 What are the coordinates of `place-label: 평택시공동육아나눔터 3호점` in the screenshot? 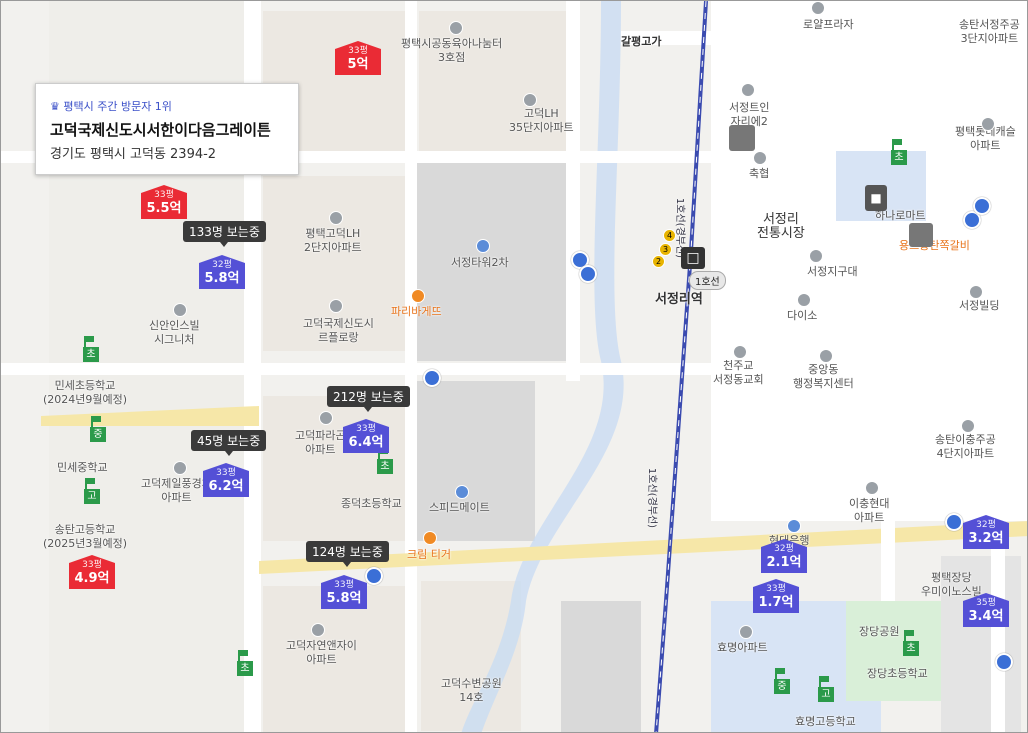 It's located at (452, 50).